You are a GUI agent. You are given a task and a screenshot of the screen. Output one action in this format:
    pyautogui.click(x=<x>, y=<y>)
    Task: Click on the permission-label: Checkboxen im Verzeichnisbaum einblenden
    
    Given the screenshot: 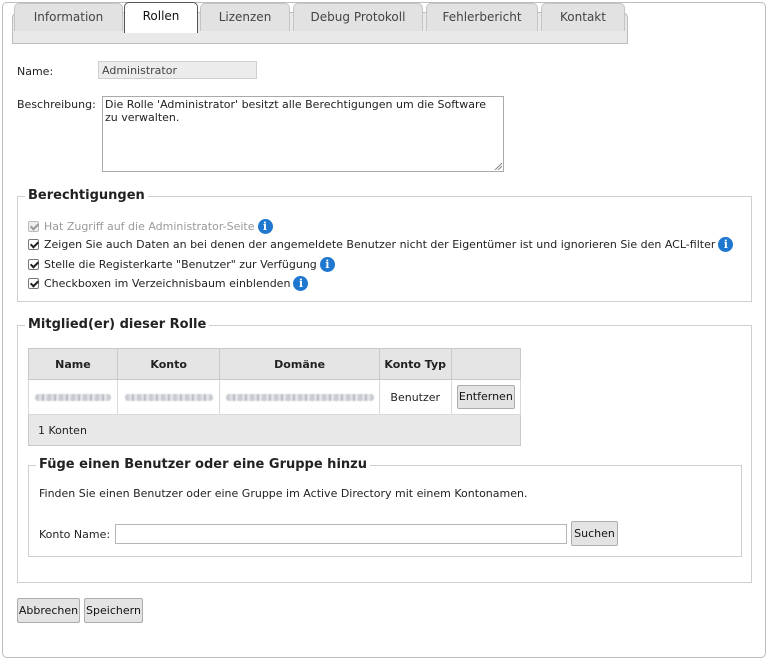 What is the action you would take?
    pyautogui.click(x=167, y=283)
    